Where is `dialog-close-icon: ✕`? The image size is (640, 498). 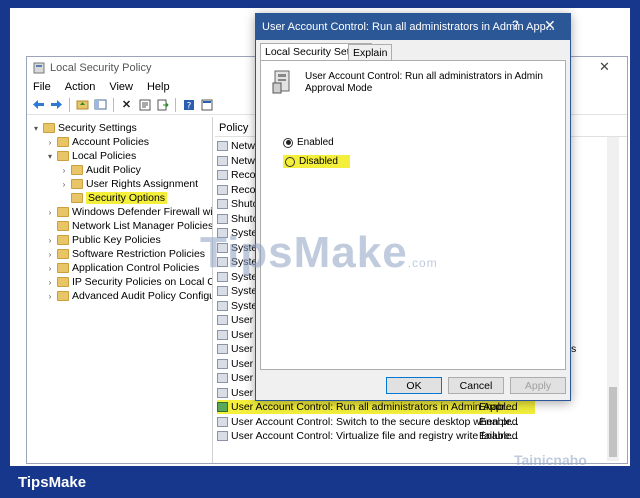
dialog-close-icon: ✕ is located at coordinates (550, 25).